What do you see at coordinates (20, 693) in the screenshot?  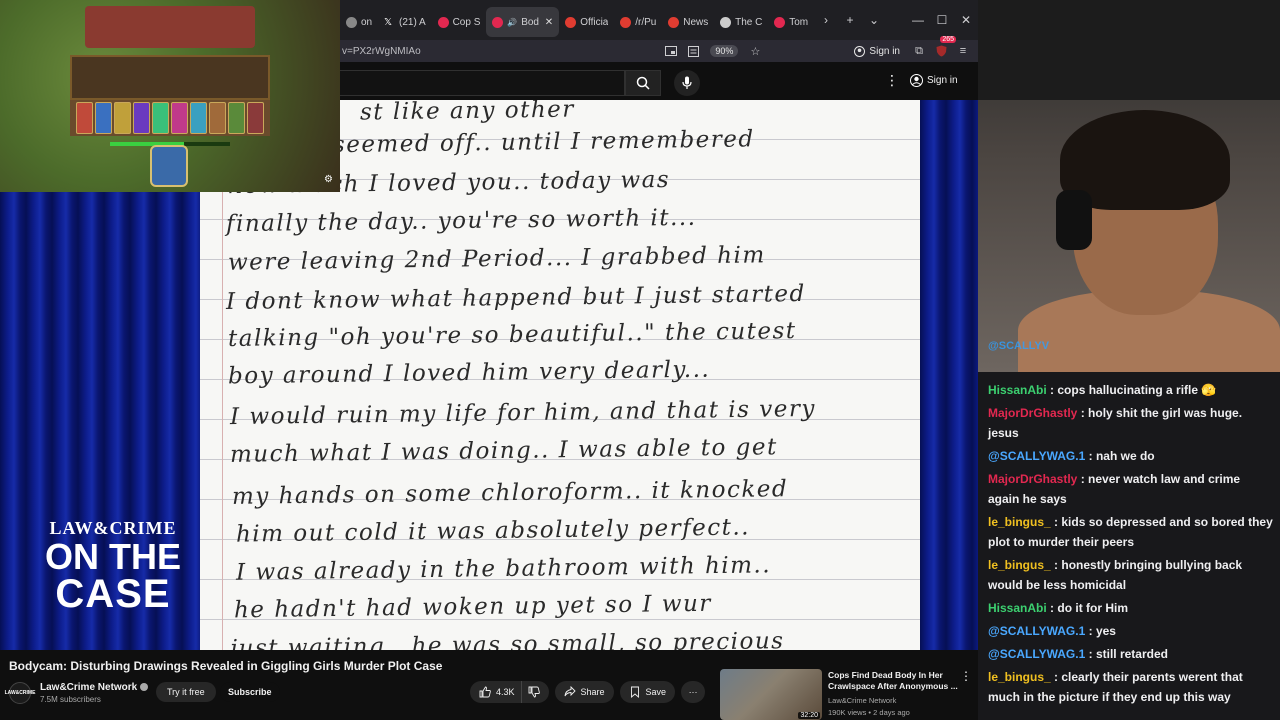 I see `channel-avatar: LAW&CRIME` at bounding box center [20, 693].